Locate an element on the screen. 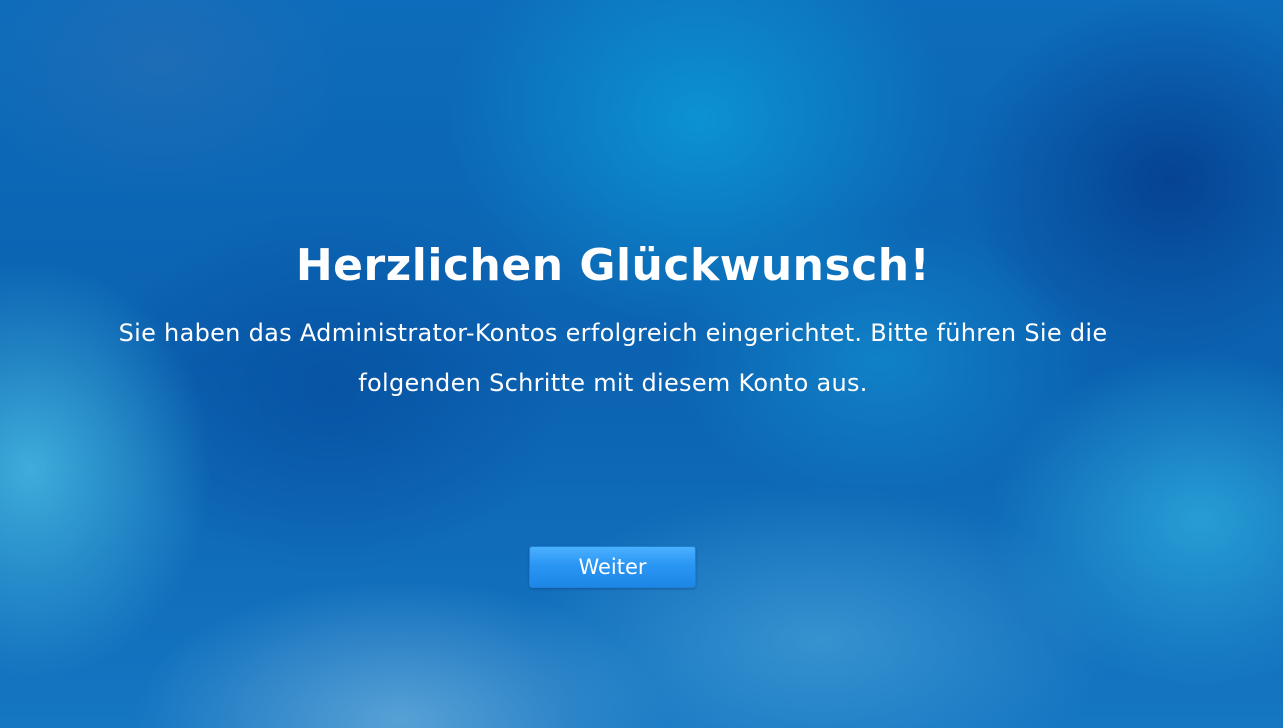 This screenshot has height=728, width=1283. continue-button: Weiter is located at coordinates (612, 567).